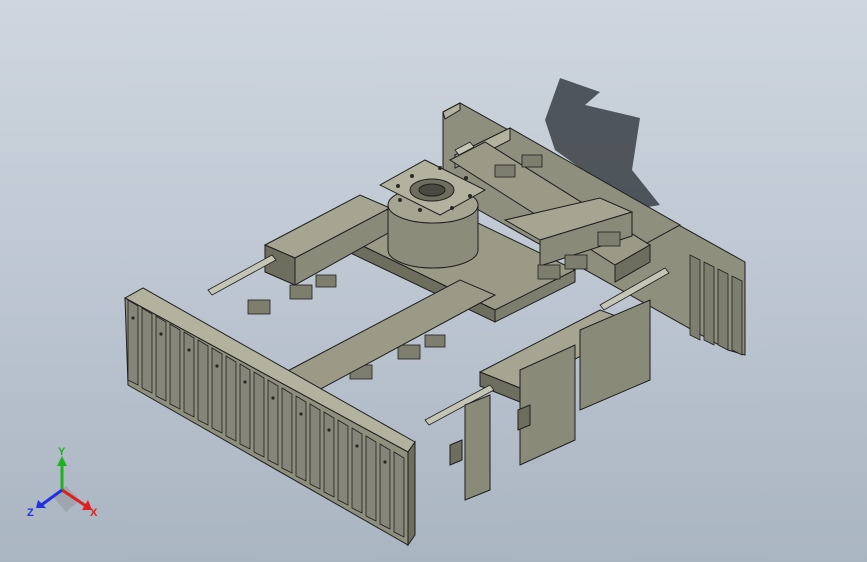 The width and height of the screenshot is (867, 562). I want to click on orientation-triad: Y X Z, so click(66, 486).